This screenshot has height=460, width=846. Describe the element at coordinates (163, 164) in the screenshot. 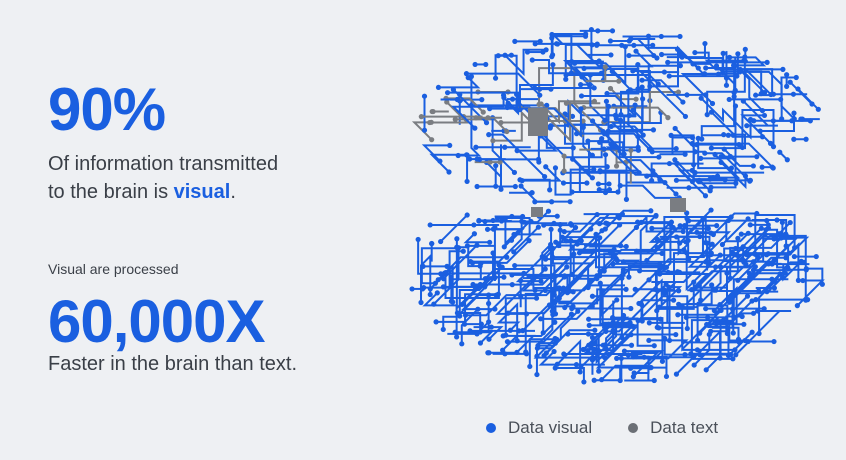

I see `stat-visual-line1: Of information transmitted` at that location.